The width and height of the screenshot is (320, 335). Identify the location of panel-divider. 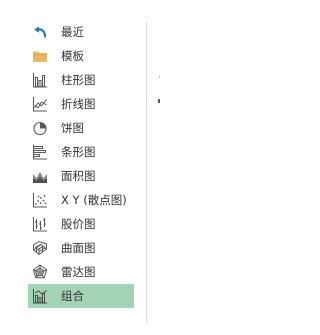
(146, 173).